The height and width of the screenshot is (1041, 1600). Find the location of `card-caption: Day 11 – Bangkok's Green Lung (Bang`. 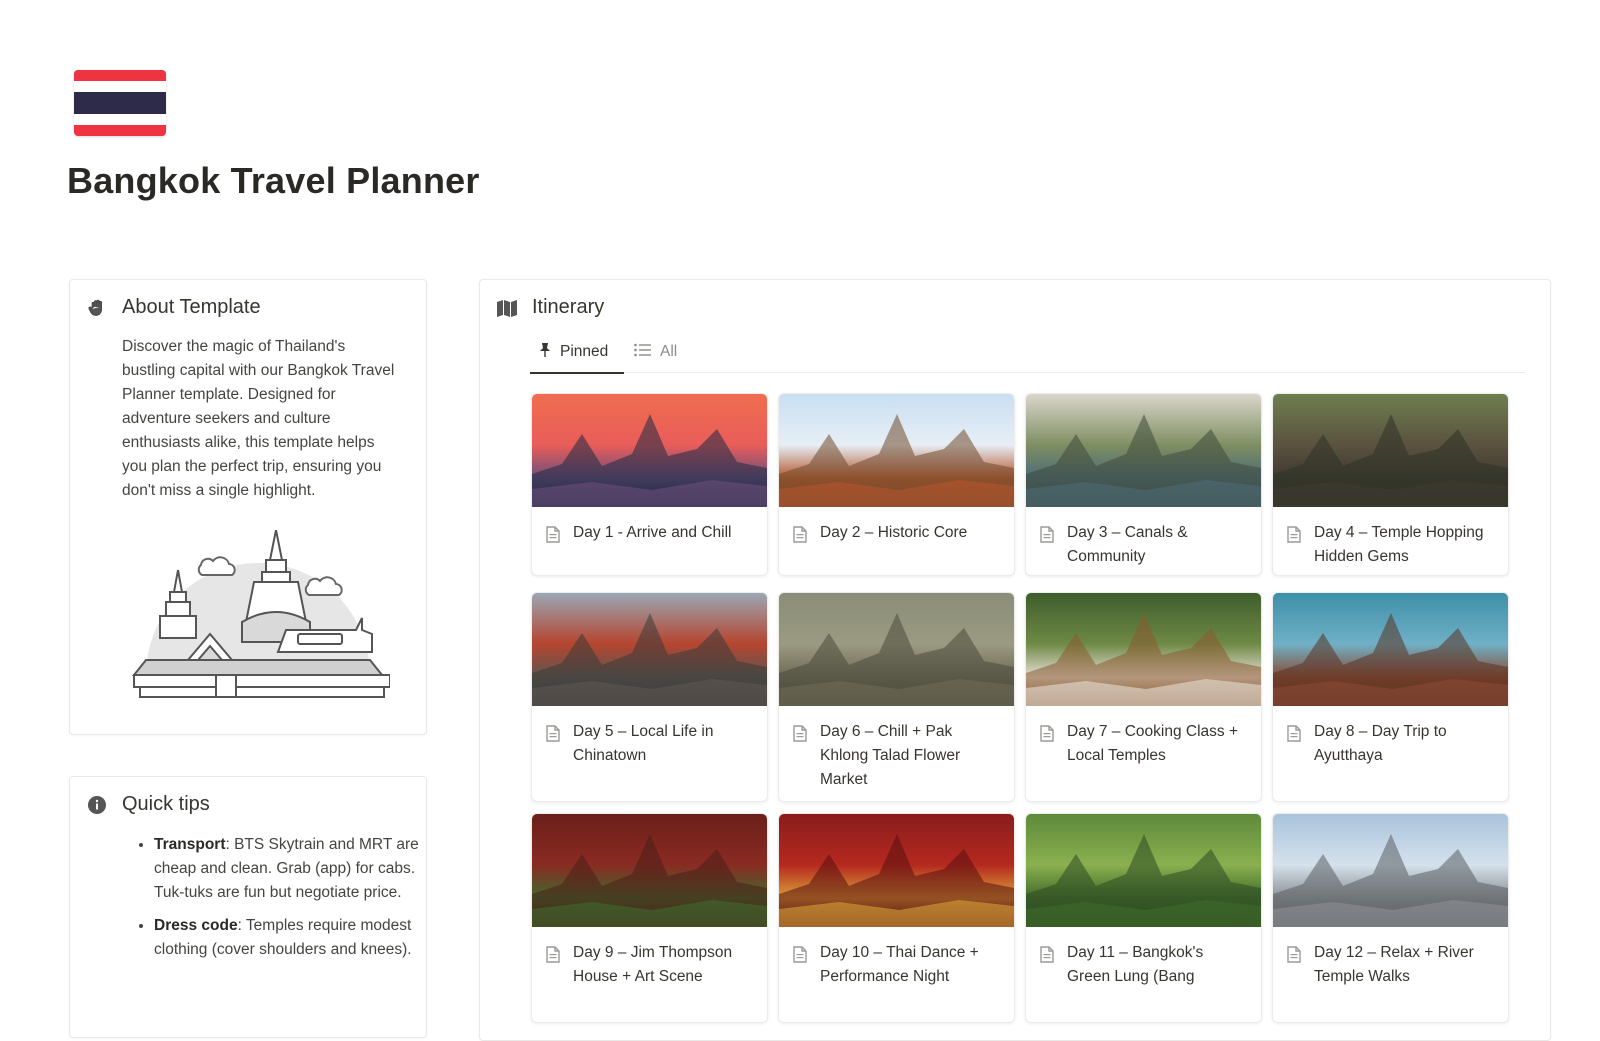

card-caption: Day 11 – Bangkok's Green Lung (Bang is located at coordinates (1143, 958).